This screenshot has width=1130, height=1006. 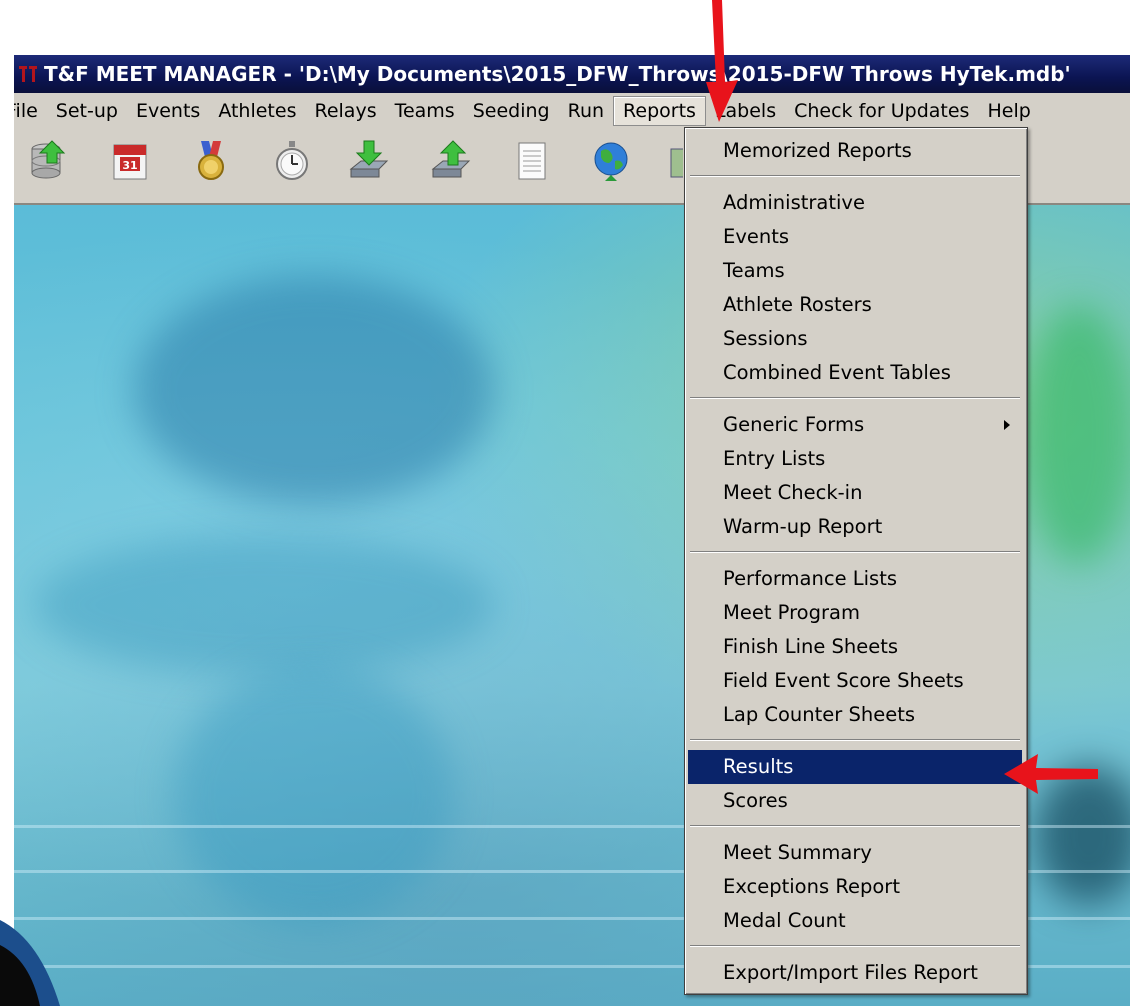 I want to click on menu-item-medal-count: Medal Count, so click(x=855, y=921).